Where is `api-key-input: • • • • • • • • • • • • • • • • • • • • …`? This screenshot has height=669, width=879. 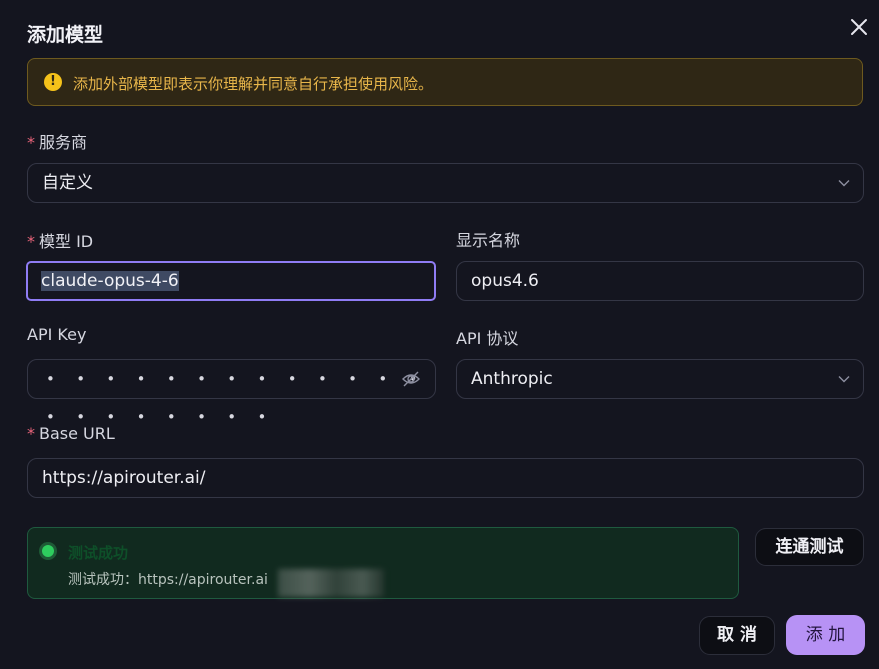 api-key-input: • • • • • • • • • • • • • • • • • • • • … is located at coordinates (231, 392).